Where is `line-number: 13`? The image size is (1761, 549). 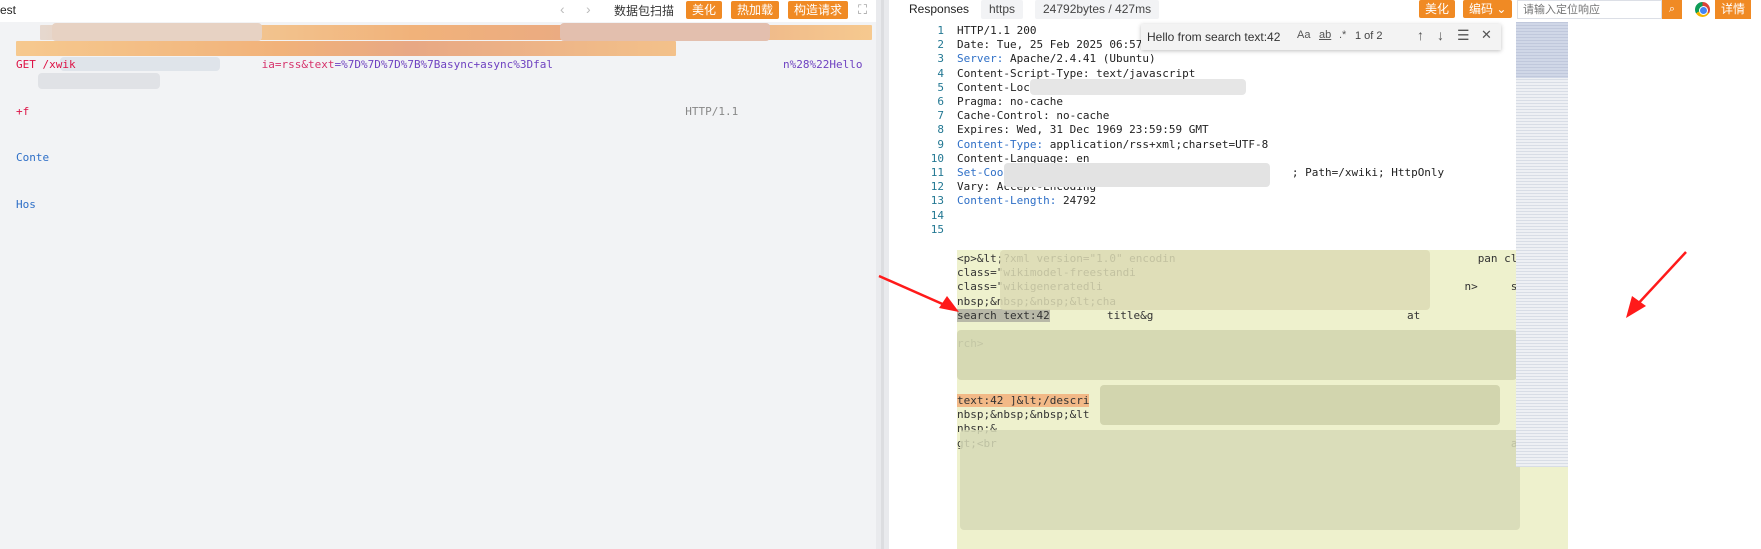 line-number: 13 is located at coordinates (937, 201).